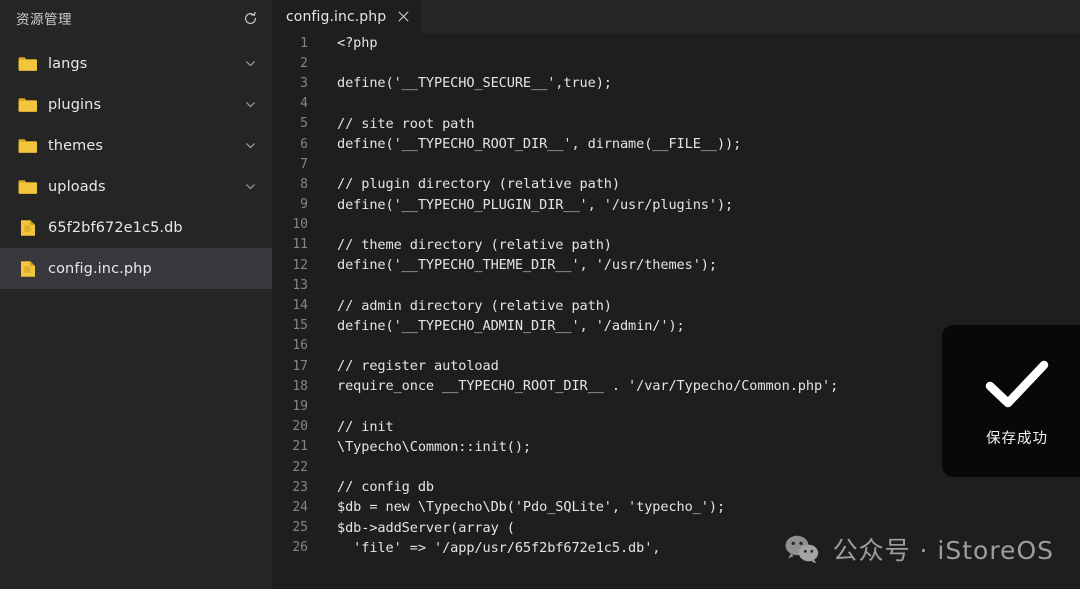 This screenshot has width=1080, height=589. Describe the element at coordinates (386, 487) in the screenshot. I see `line-text: // config db` at that location.